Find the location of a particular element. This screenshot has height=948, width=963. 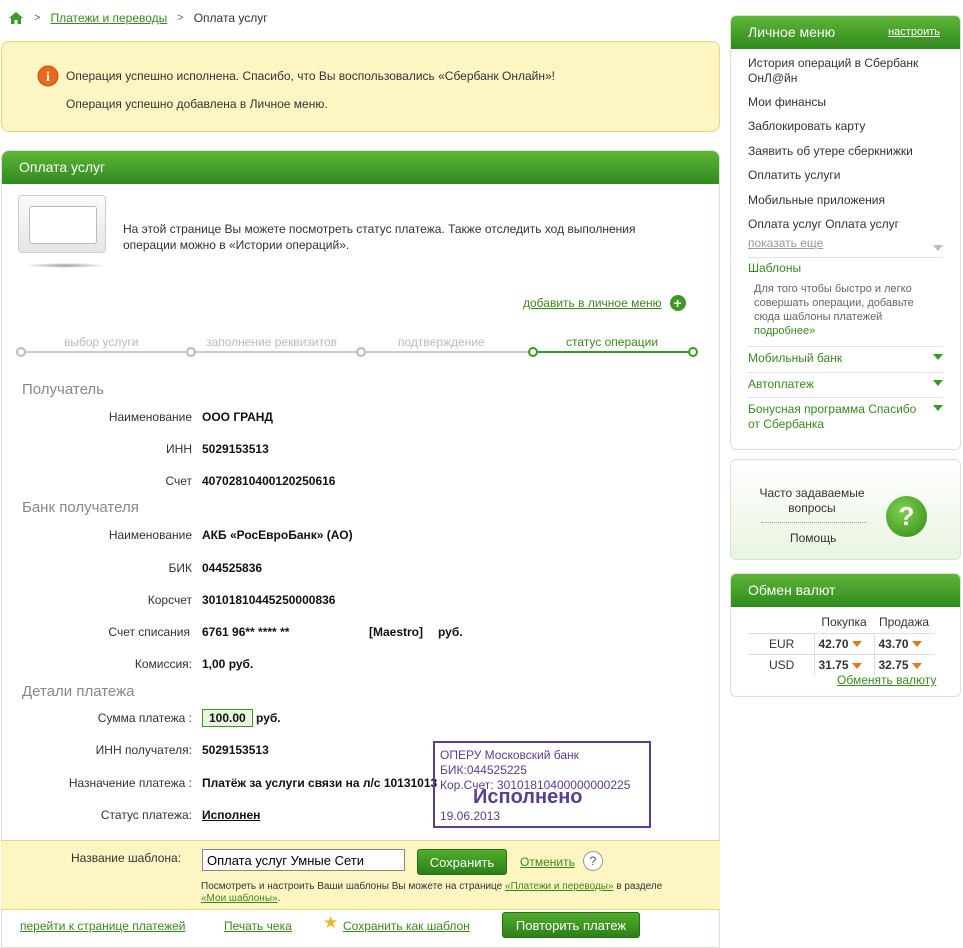

receipt-illustration-icon is located at coordinates (62, 224).